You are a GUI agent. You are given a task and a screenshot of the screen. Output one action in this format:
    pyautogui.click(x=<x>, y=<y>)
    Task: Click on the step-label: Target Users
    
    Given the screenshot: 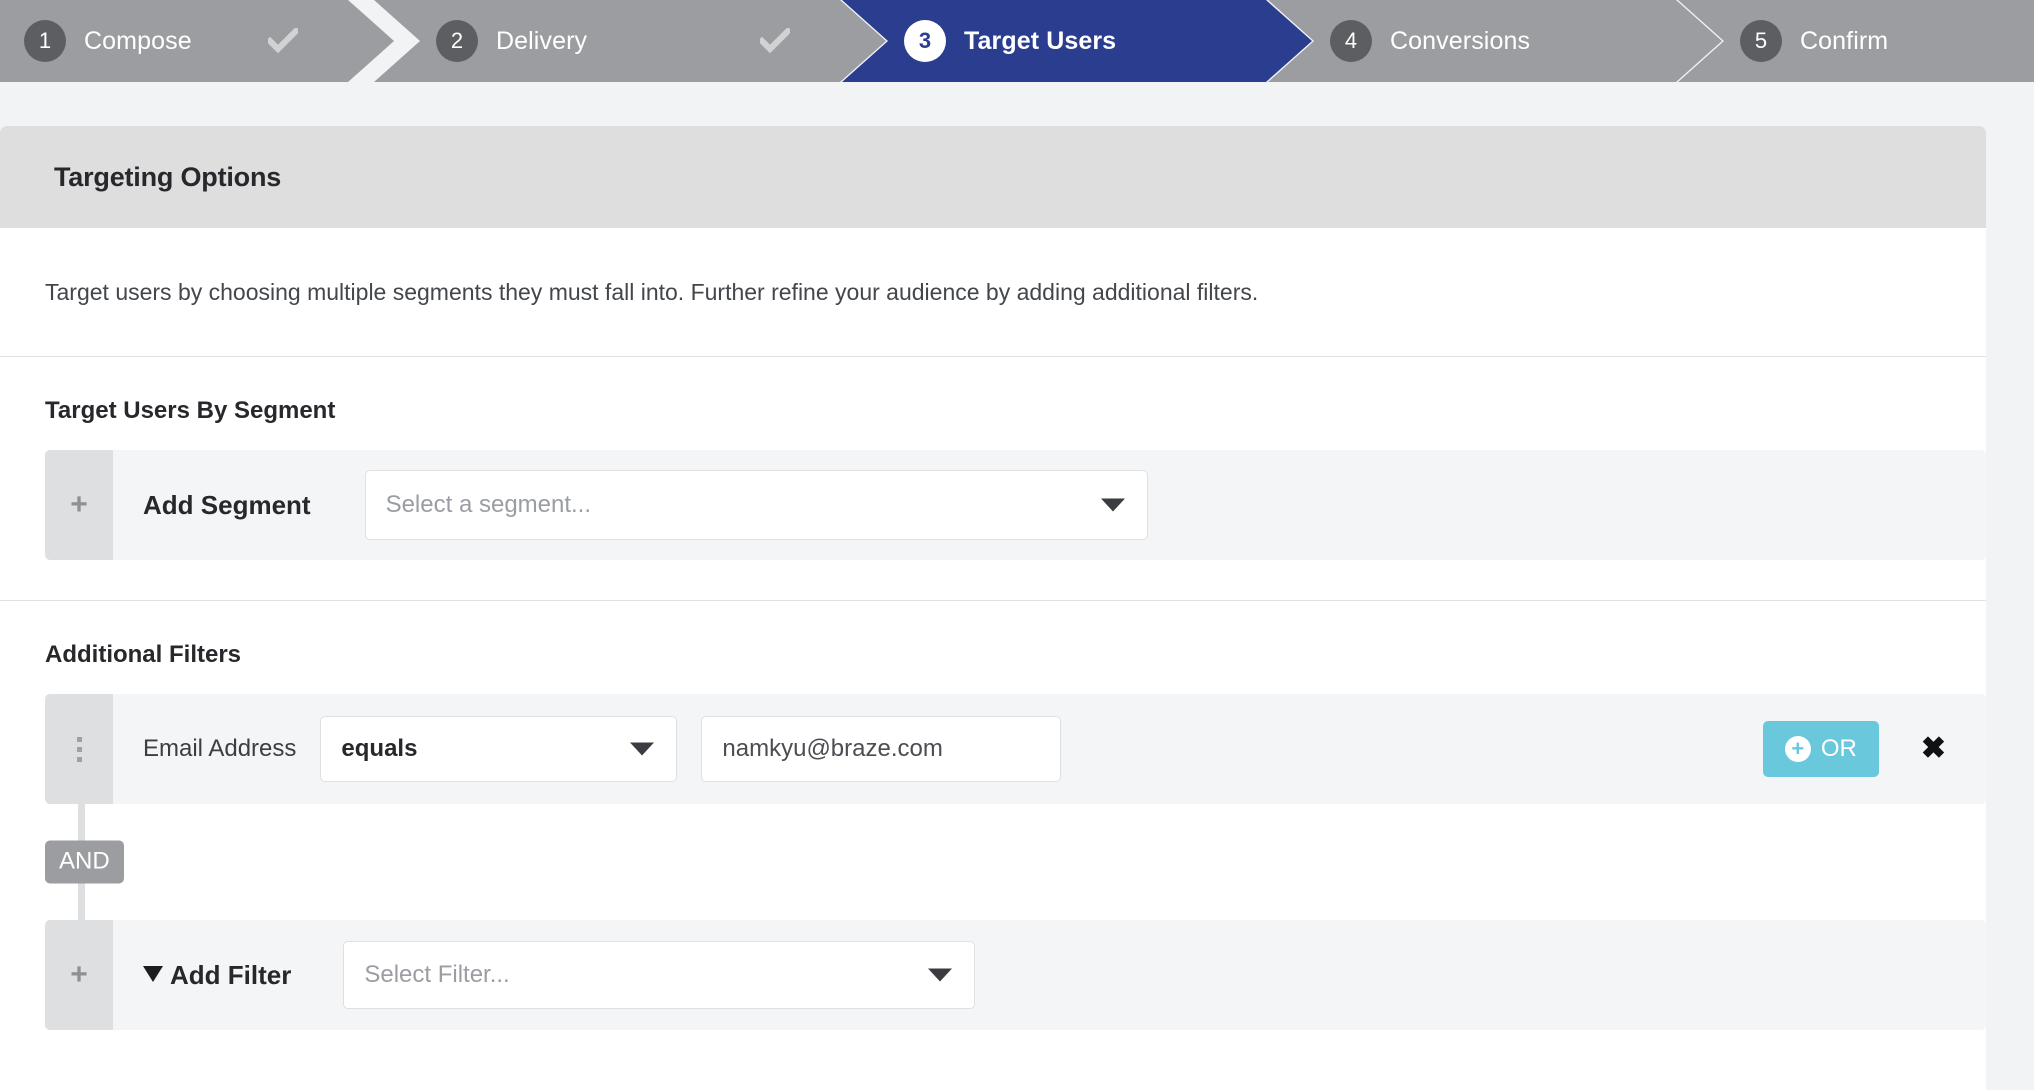 What is the action you would take?
    pyautogui.click(x=1040, y=40)
    